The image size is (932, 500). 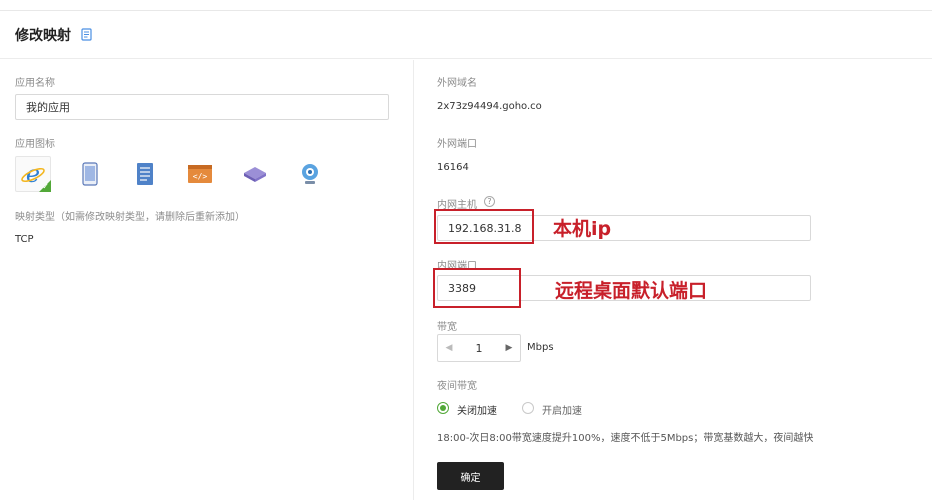 What do you see at coordinates (45, 186) in the screenshot?
I see `check-icon: ✓` at bounding box center [45, 186].